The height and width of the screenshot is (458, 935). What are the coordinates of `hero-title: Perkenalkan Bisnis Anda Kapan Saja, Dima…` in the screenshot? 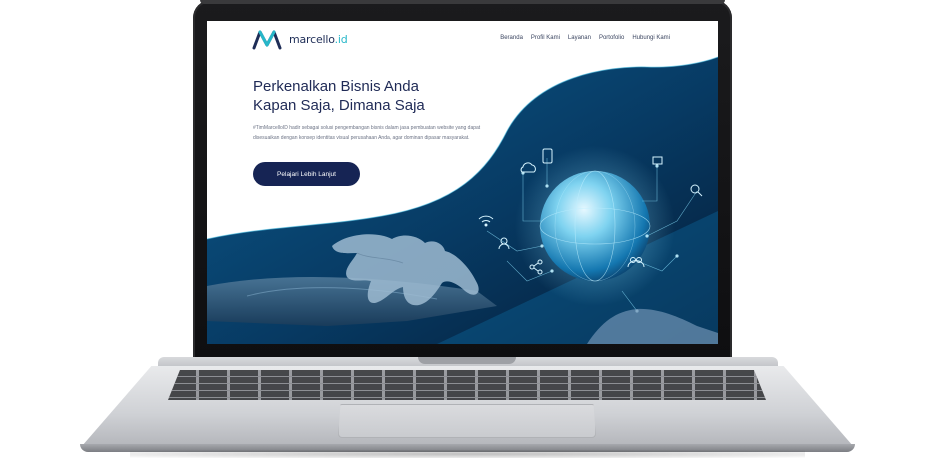 It's located at (368, 96).